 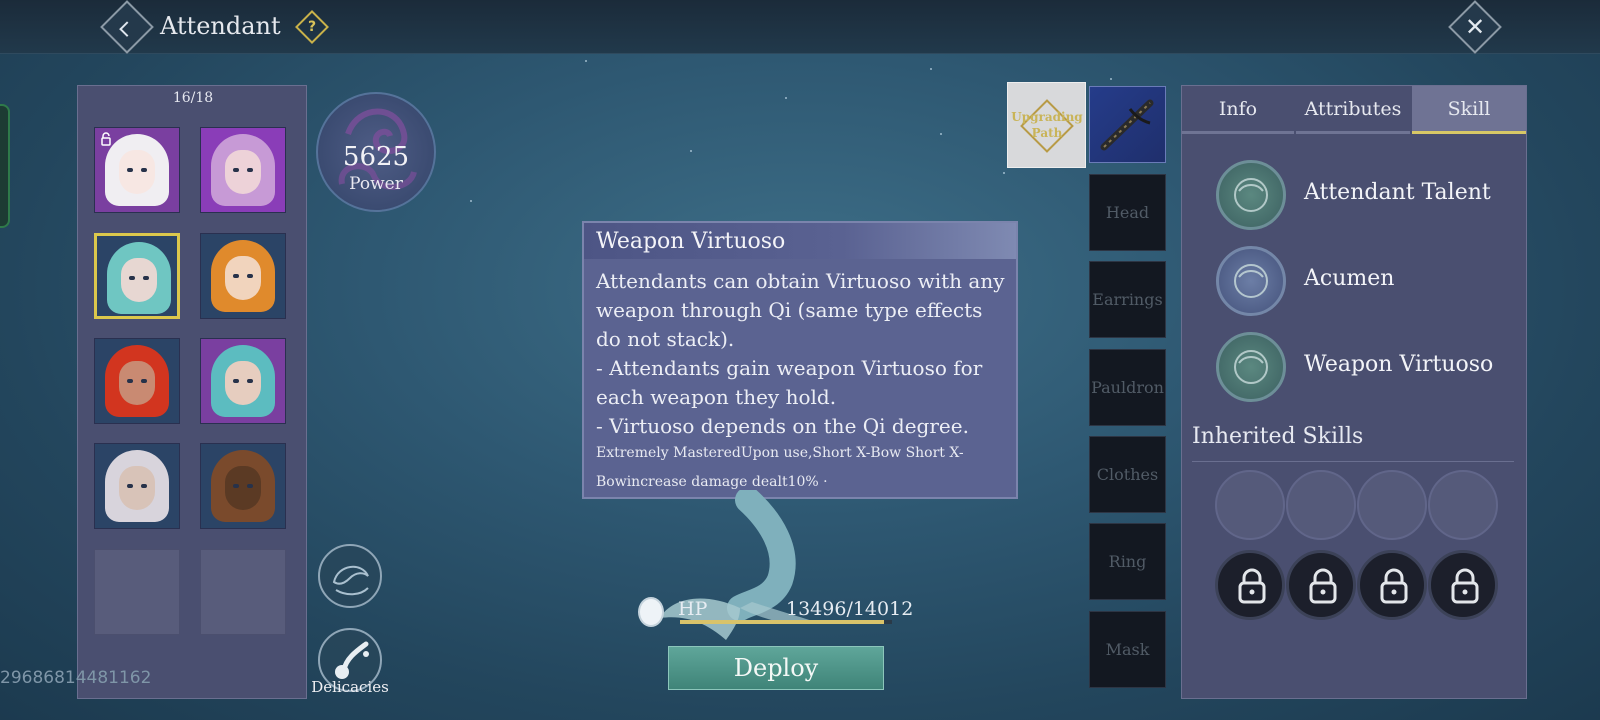 What do you see at coordinates (350, 687) in the screenshot?
I see `delicacies-label: Delicacies` at bounding box center [350, 687].